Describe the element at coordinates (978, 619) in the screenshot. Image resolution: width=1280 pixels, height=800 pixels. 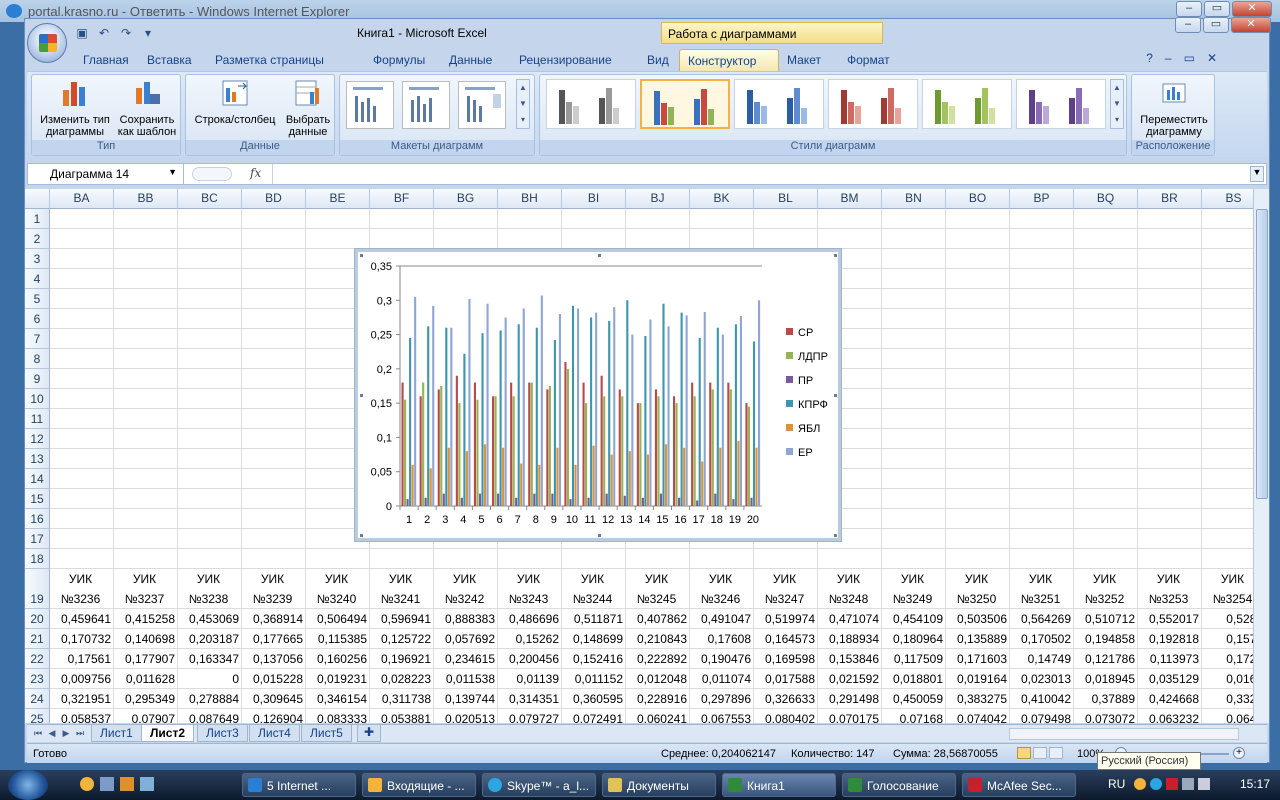
I see `data-cell: 0,503506` at that location.